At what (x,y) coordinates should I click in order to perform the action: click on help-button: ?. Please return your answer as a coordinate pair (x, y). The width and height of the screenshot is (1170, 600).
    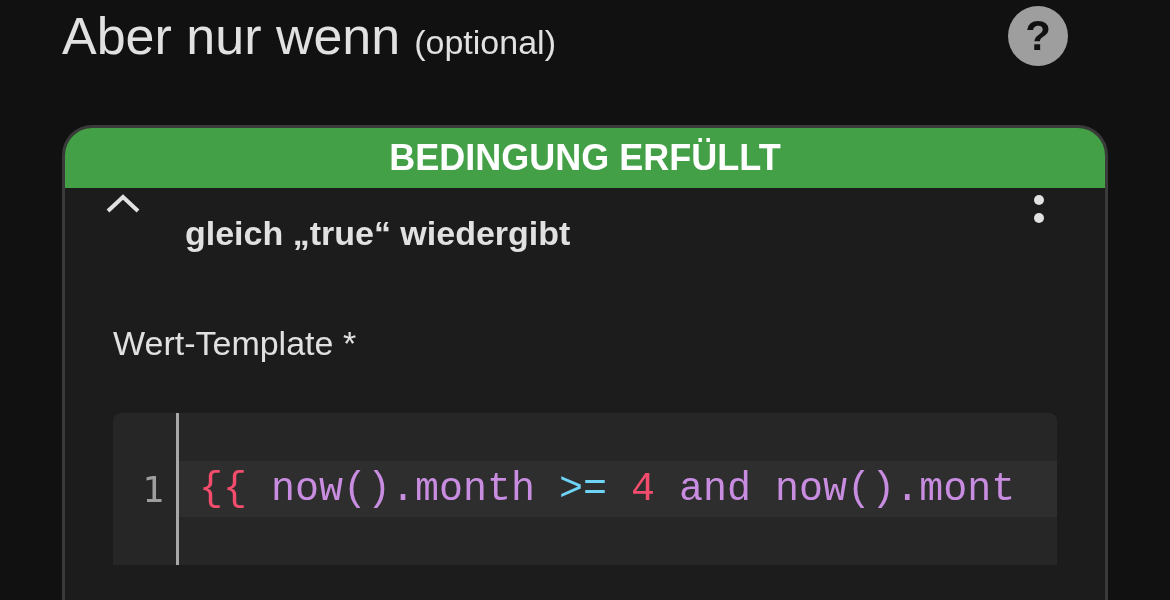
    Looking at the image, I should click on (1038, 36).